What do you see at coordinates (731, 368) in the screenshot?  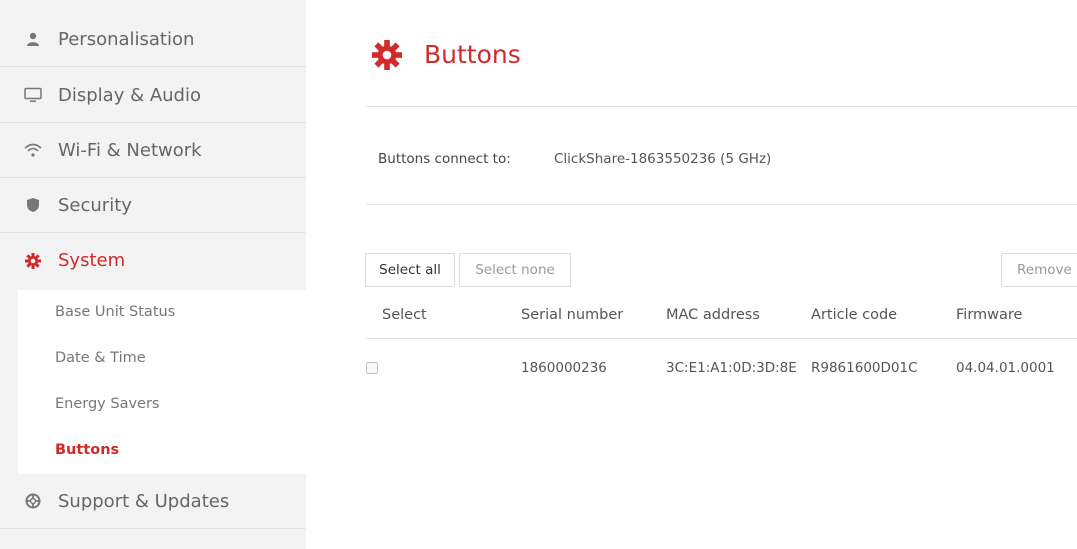 I see `cell-mac-address: 3C:E1:A1:0D:3D:8E` at bounding box center [731, 368].